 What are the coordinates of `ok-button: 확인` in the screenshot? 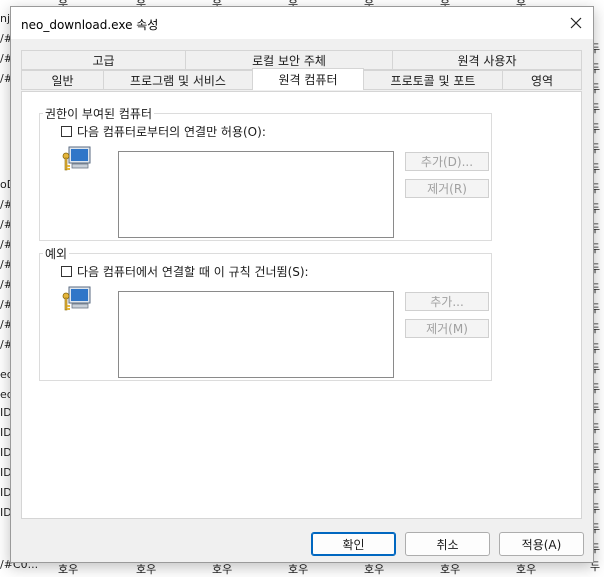 It's located at (353, 544).